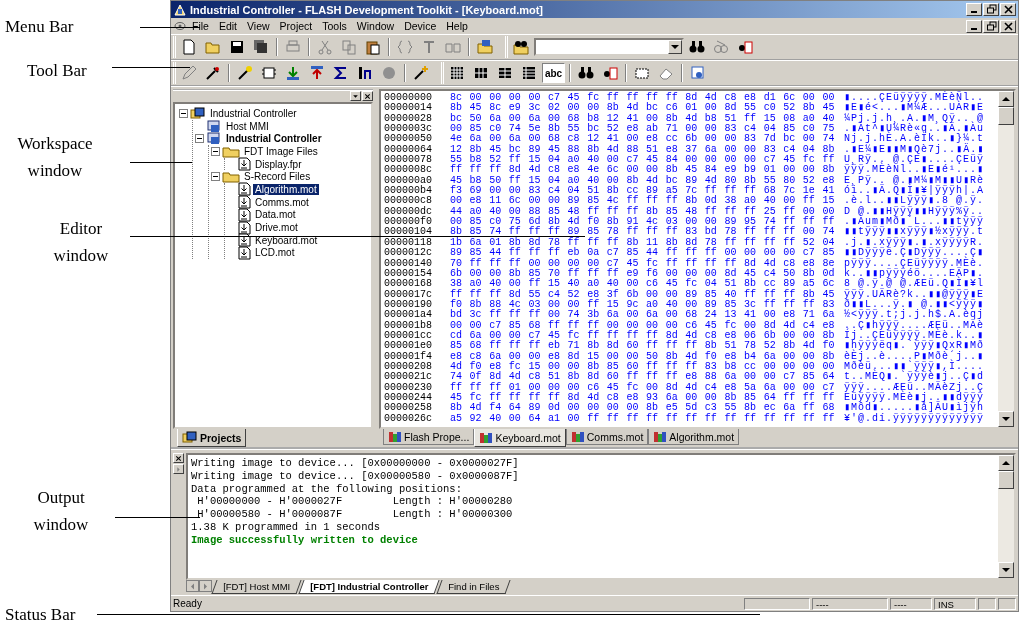 The image size is (1019, 626). Describe the element at coordinates (237, 47) in the screenshot. I see `save-icon` at that location.